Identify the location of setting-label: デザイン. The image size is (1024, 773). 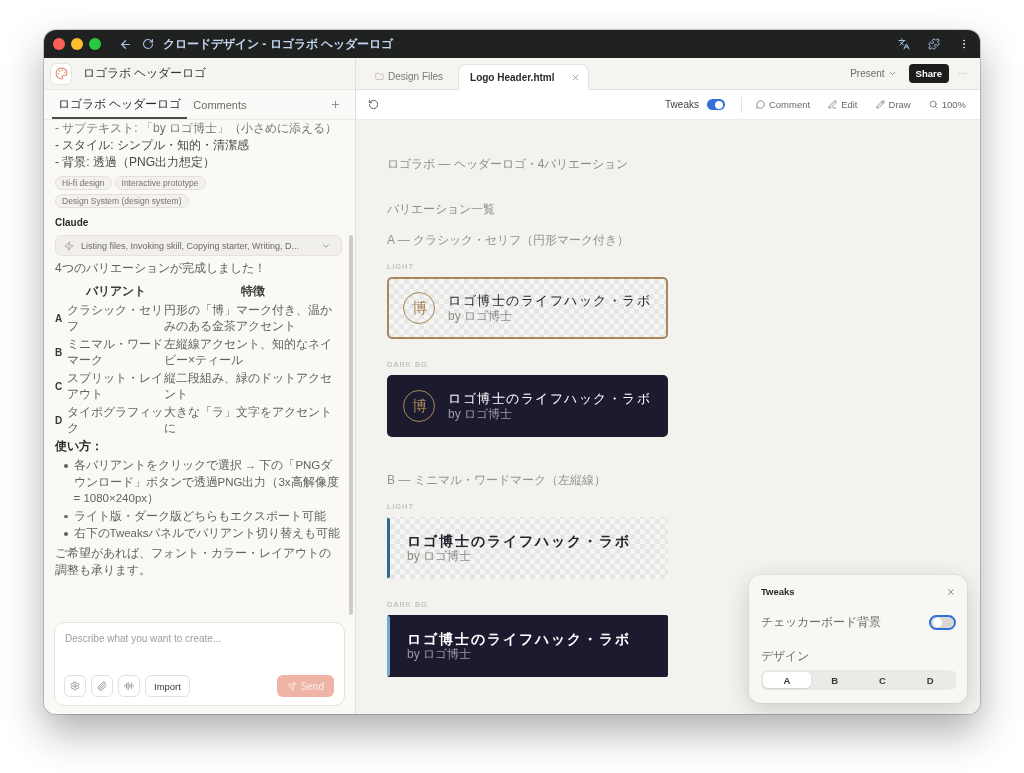
(785, 656).